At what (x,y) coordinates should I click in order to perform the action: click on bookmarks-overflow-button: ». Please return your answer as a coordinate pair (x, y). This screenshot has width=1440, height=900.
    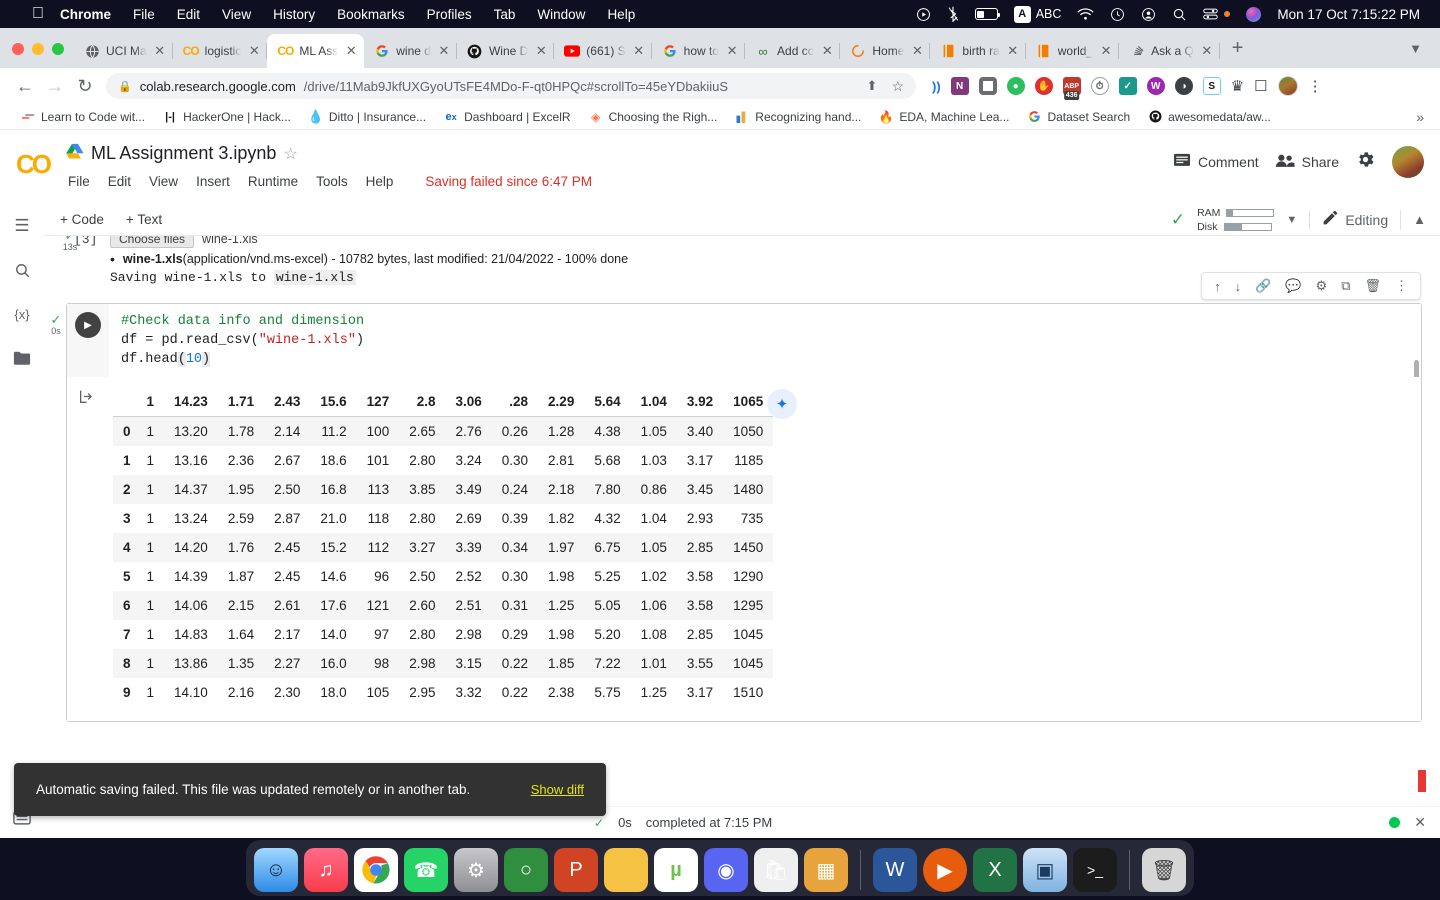
    Looking at the image, I should click on (1422, 117).